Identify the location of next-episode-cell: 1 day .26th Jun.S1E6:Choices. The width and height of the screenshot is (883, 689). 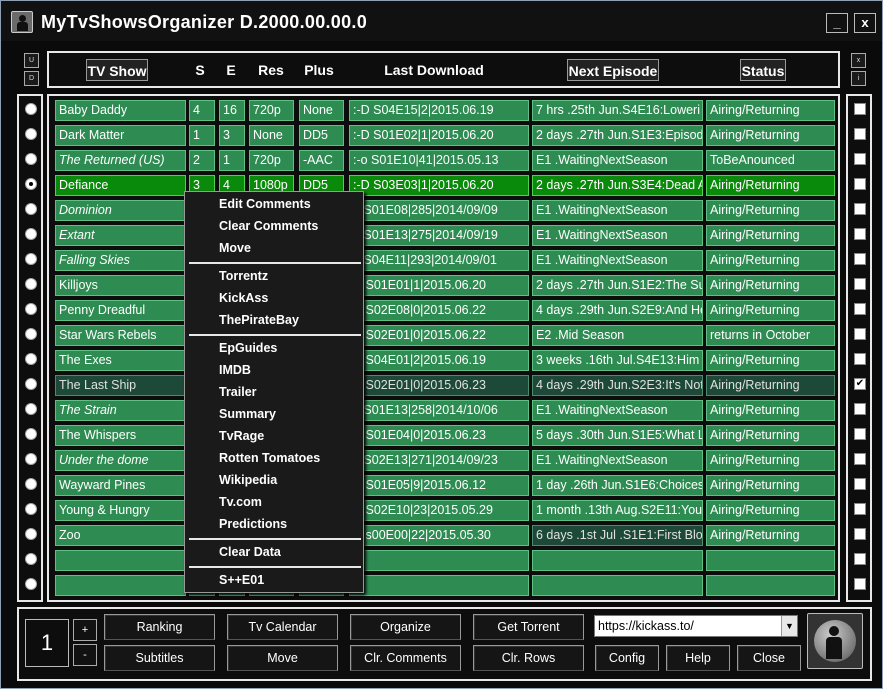
(617, 485).